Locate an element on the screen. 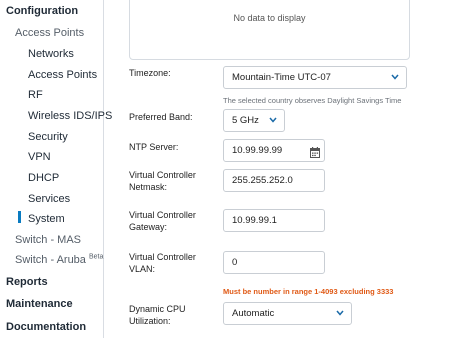 The height and width of the screenshot is (338, 474). nav-reports: Reports is located at coordinates (27, 282).